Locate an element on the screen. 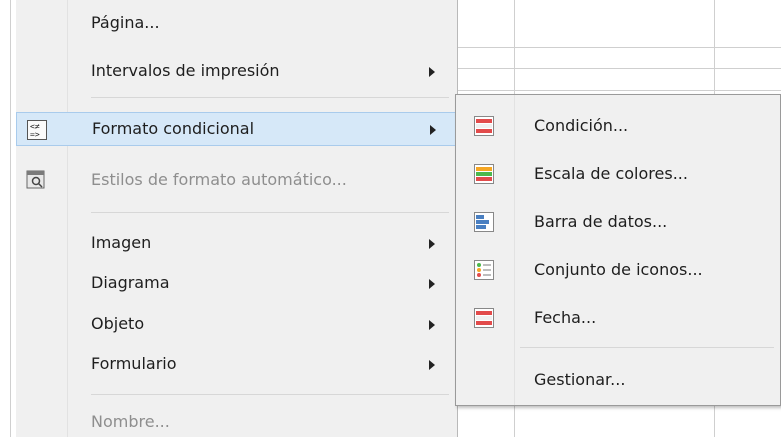 This screenshot has height=439, width=781. data-bar-icon is located at coordinates (484, 222).